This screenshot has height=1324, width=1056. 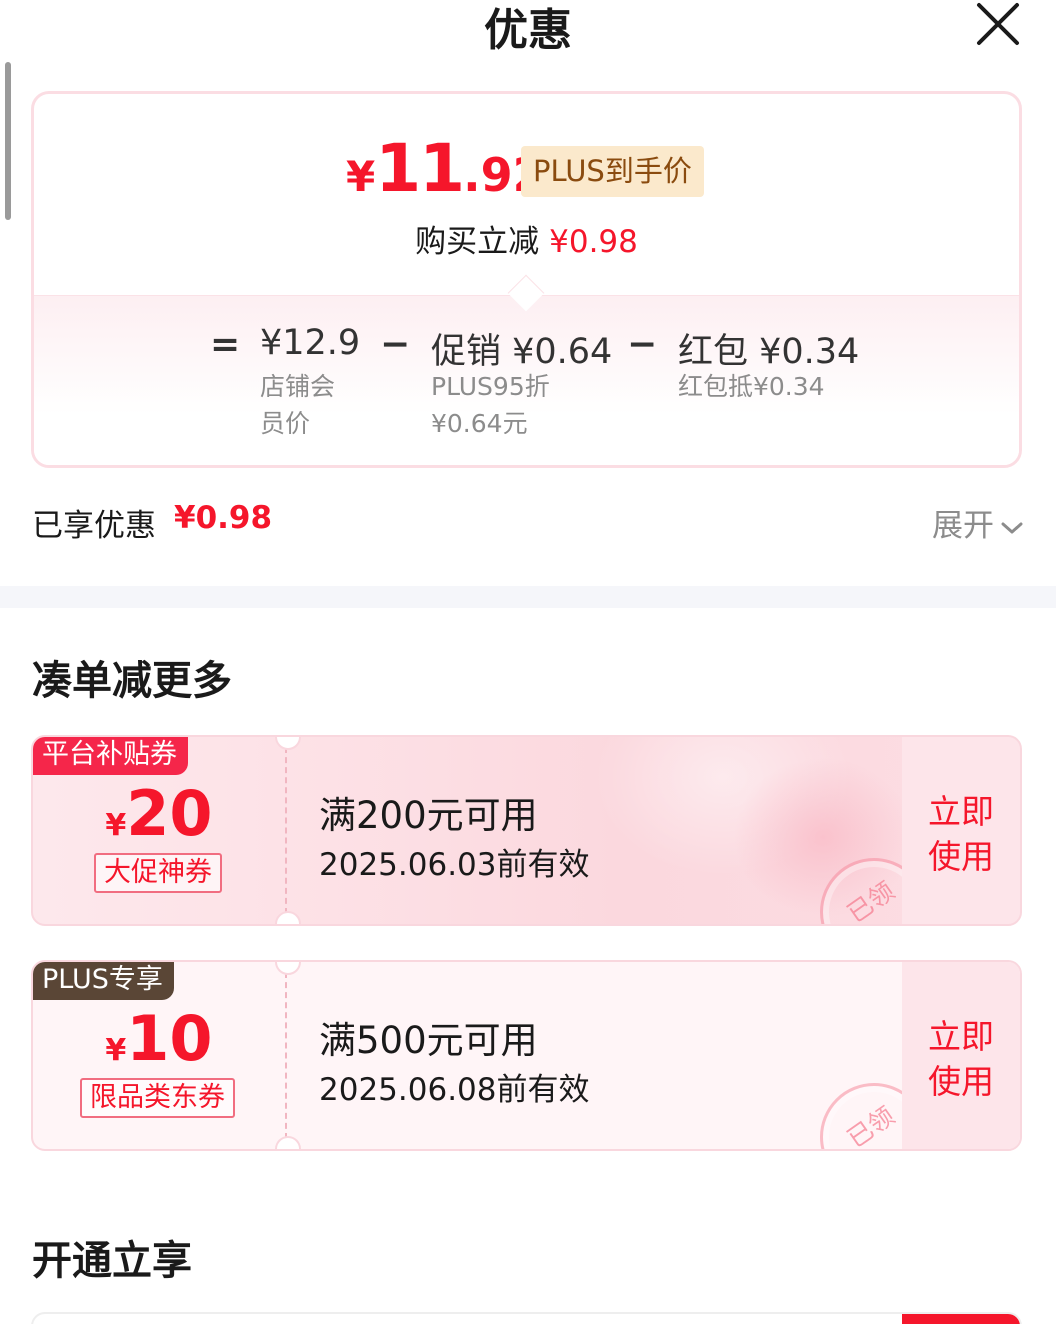 What do you see at coordinates (103, 981) in the screenshot?
I see `coupon-tag: PLUS专享` at bounding box center [103, 981].